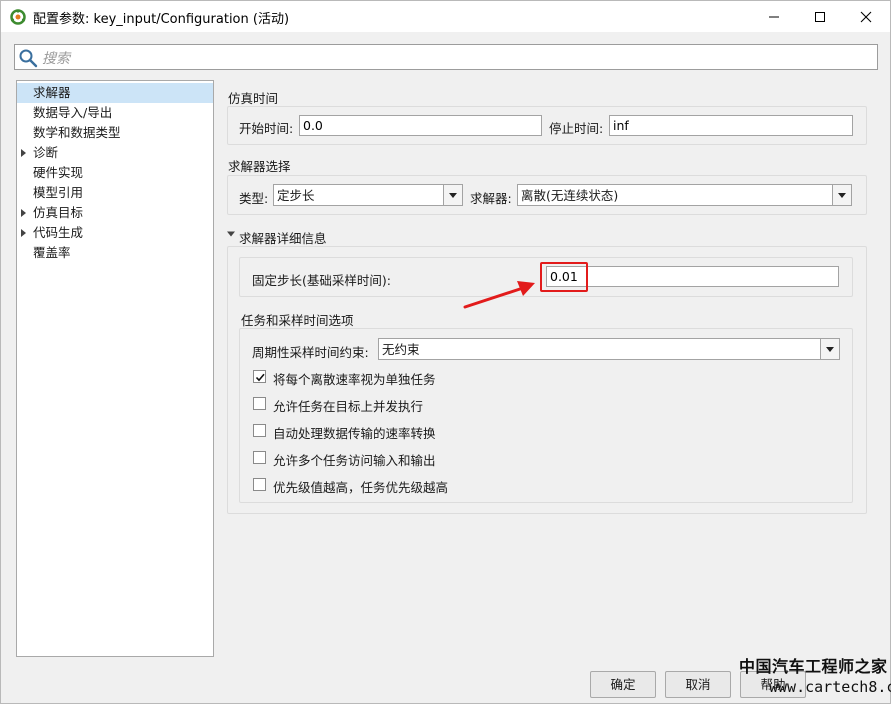  Describe the element at coordinates (446, 57) in the screenshot. I see `search-input: 搜索` at that location.